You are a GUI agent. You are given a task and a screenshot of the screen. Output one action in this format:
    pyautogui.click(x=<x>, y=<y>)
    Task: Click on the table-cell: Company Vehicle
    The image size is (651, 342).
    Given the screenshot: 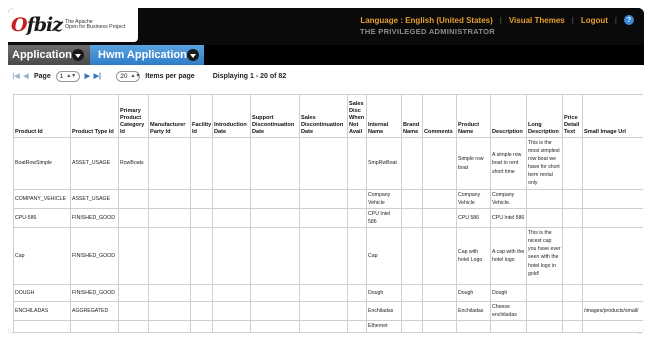 What is the action you would take?
    pyautogui.click(x=384, y=199)
    